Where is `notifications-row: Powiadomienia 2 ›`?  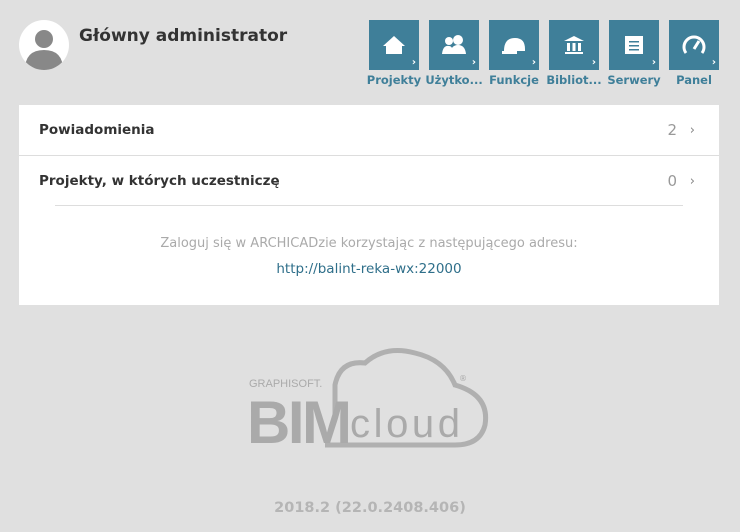 notifications-row: Powiadomienia 2 › is located at coordinates (369, 130).